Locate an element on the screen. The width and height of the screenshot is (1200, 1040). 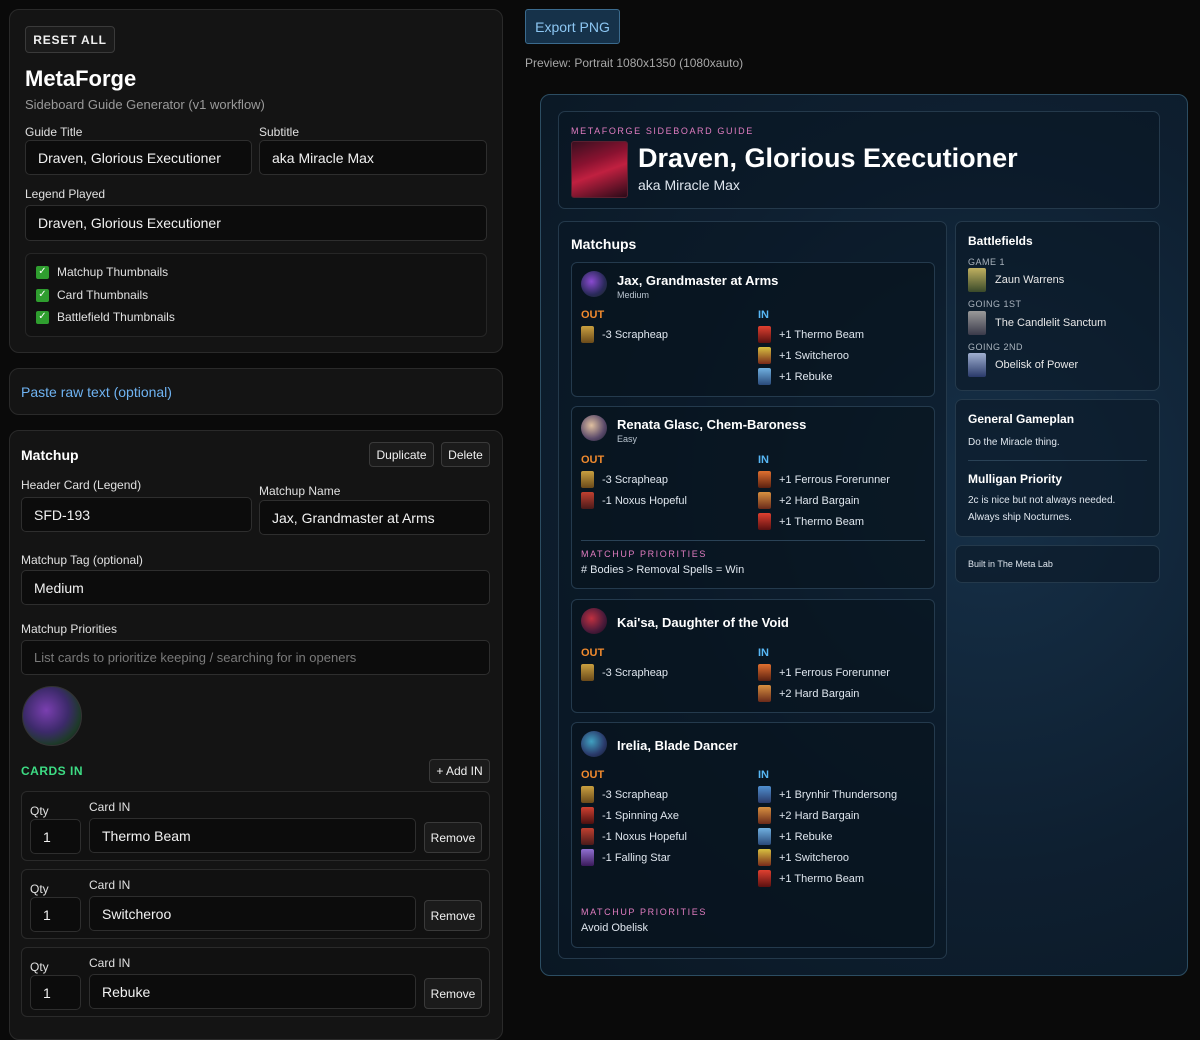
in-card: +1 Rebuke is located at coordinates (795, 836).